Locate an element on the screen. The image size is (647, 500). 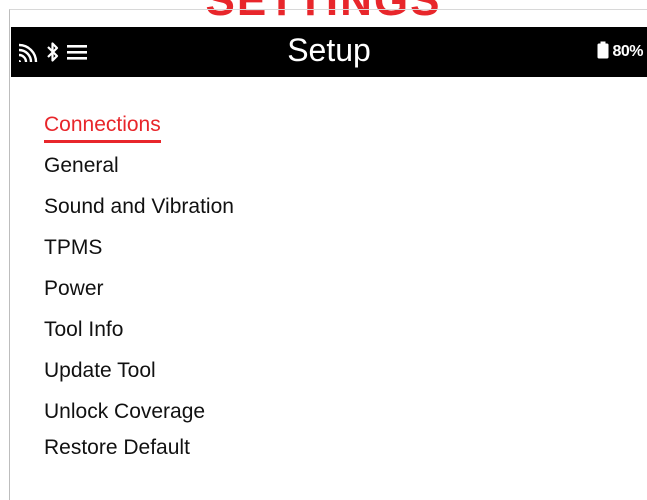
screen-title: Setup is located at coordinates (329, 50).